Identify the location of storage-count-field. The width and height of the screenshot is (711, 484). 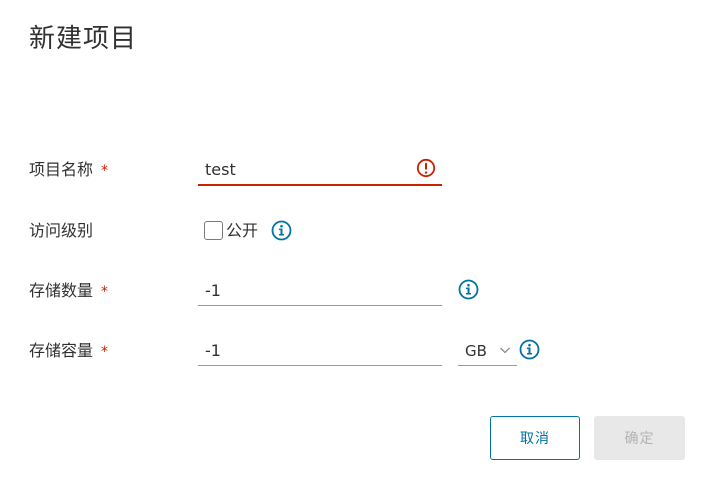
(320, 291).